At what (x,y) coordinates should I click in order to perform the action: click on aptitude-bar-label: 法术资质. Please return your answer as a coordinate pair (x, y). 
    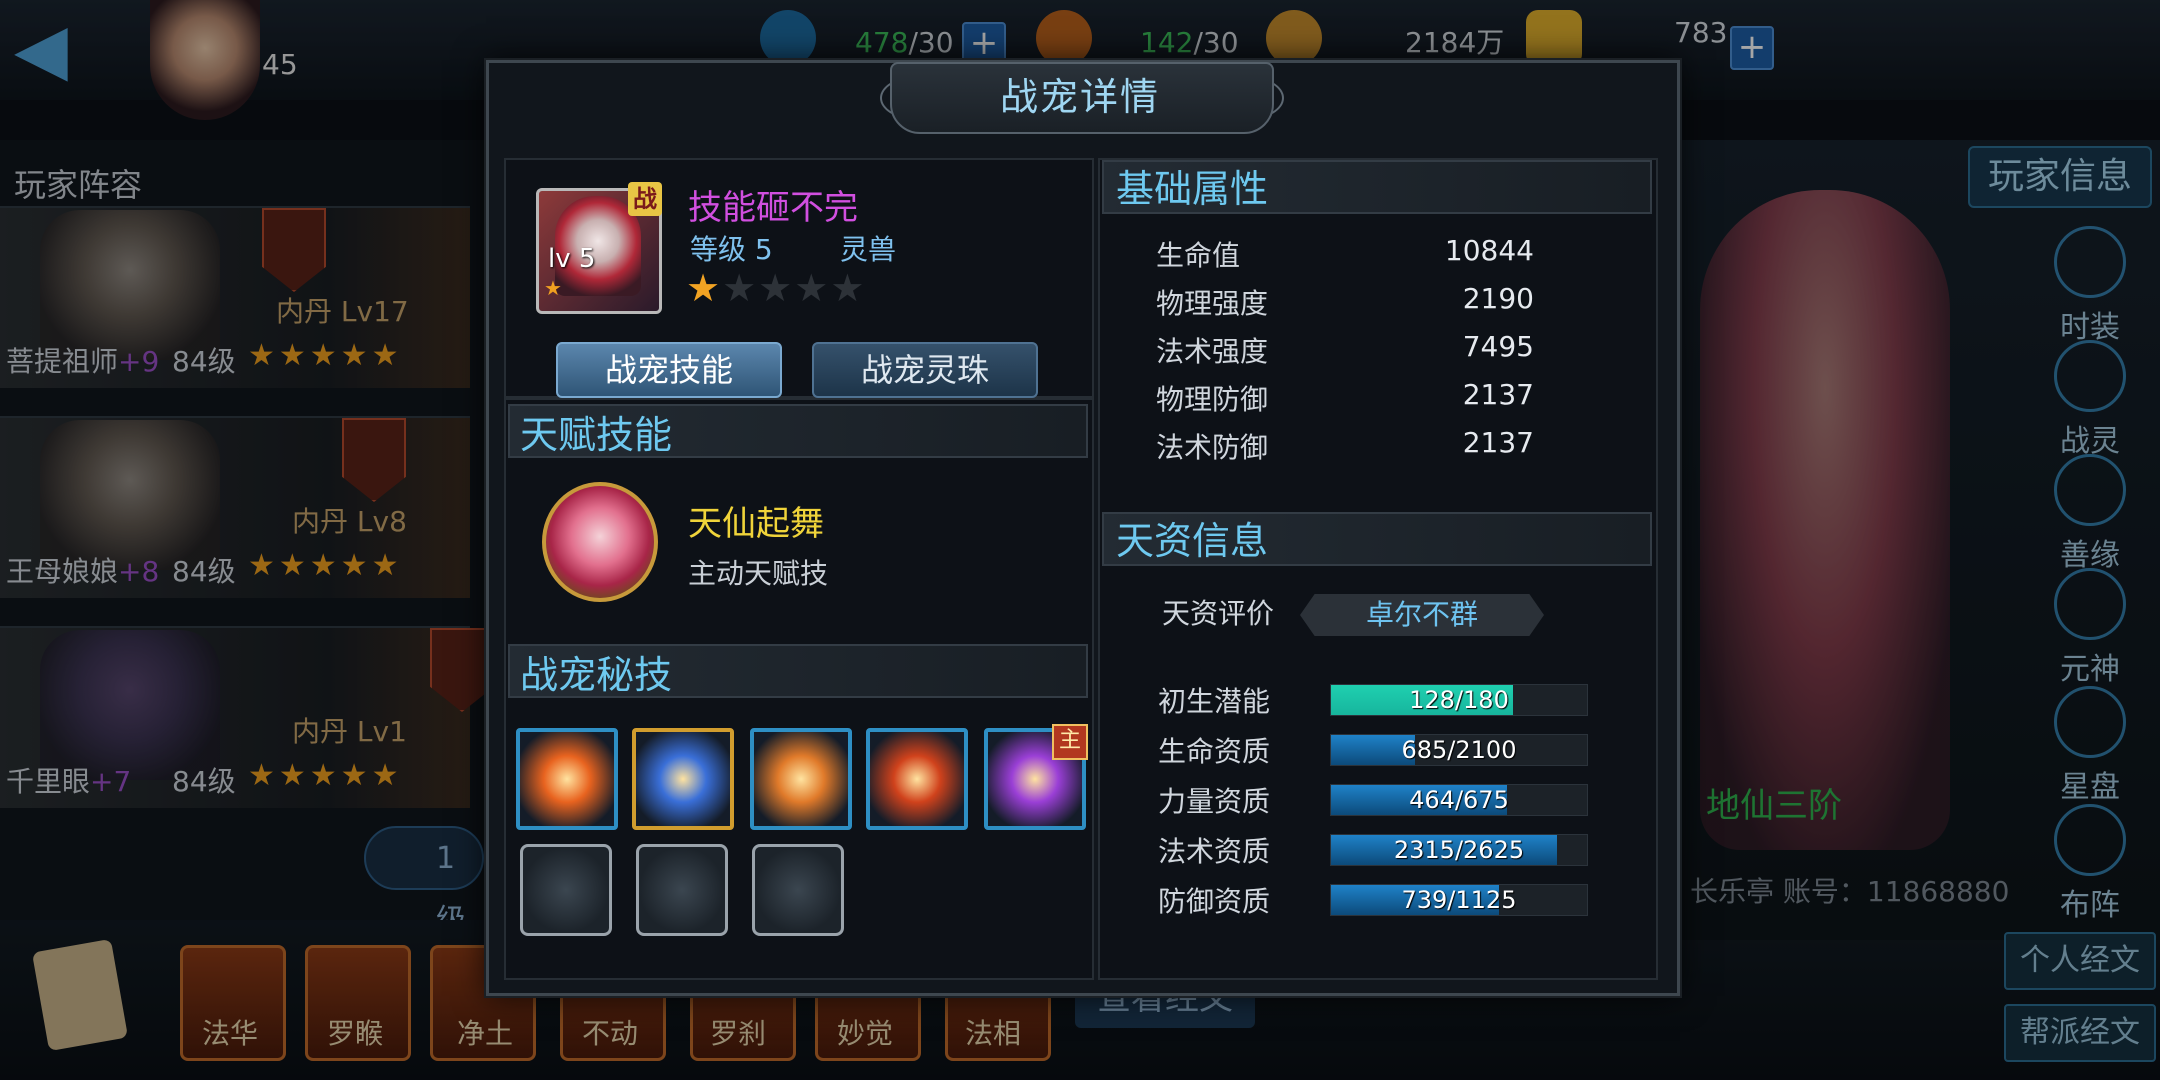
    Looking at the image, I should click on (1214, 851).